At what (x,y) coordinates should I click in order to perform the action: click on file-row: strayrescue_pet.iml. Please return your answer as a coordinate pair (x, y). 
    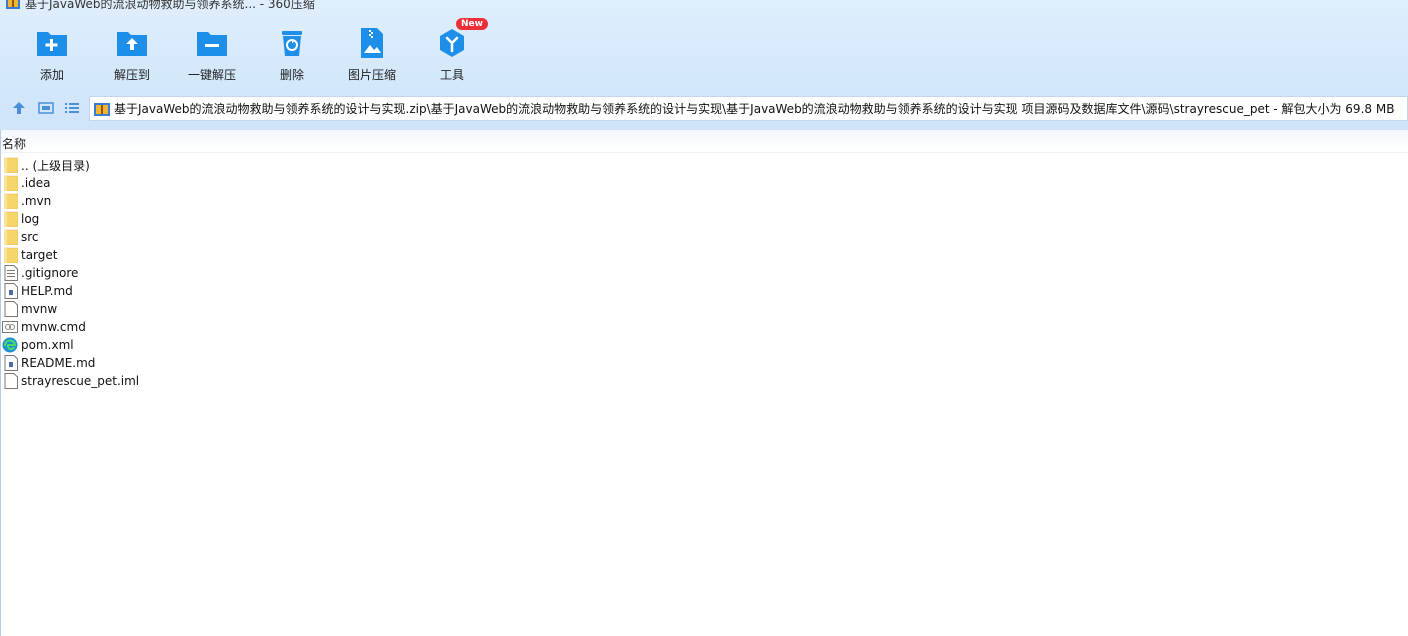
    Looking at the image, I should click on (200, 381).